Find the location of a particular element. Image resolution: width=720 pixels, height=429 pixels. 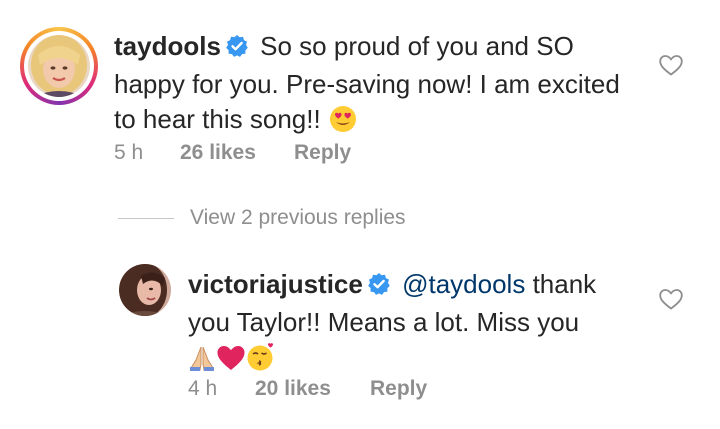

red-heart-emoji-icon is located at coordinates (231, 362).